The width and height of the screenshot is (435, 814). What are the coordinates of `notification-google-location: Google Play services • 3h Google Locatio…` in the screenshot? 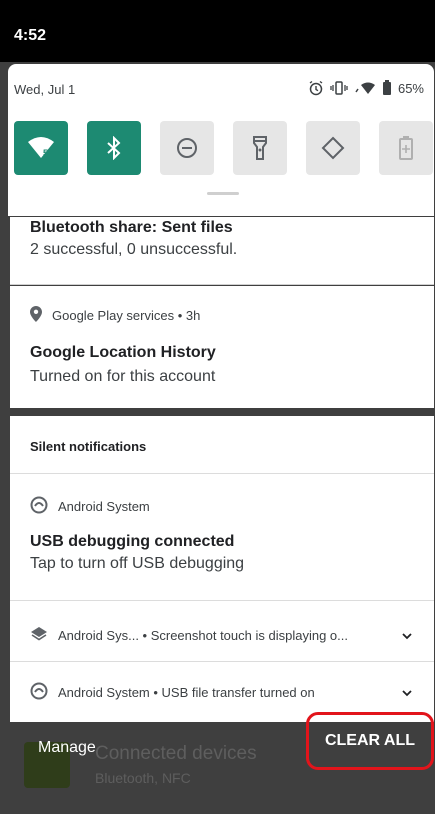 It's located at (222, 347).